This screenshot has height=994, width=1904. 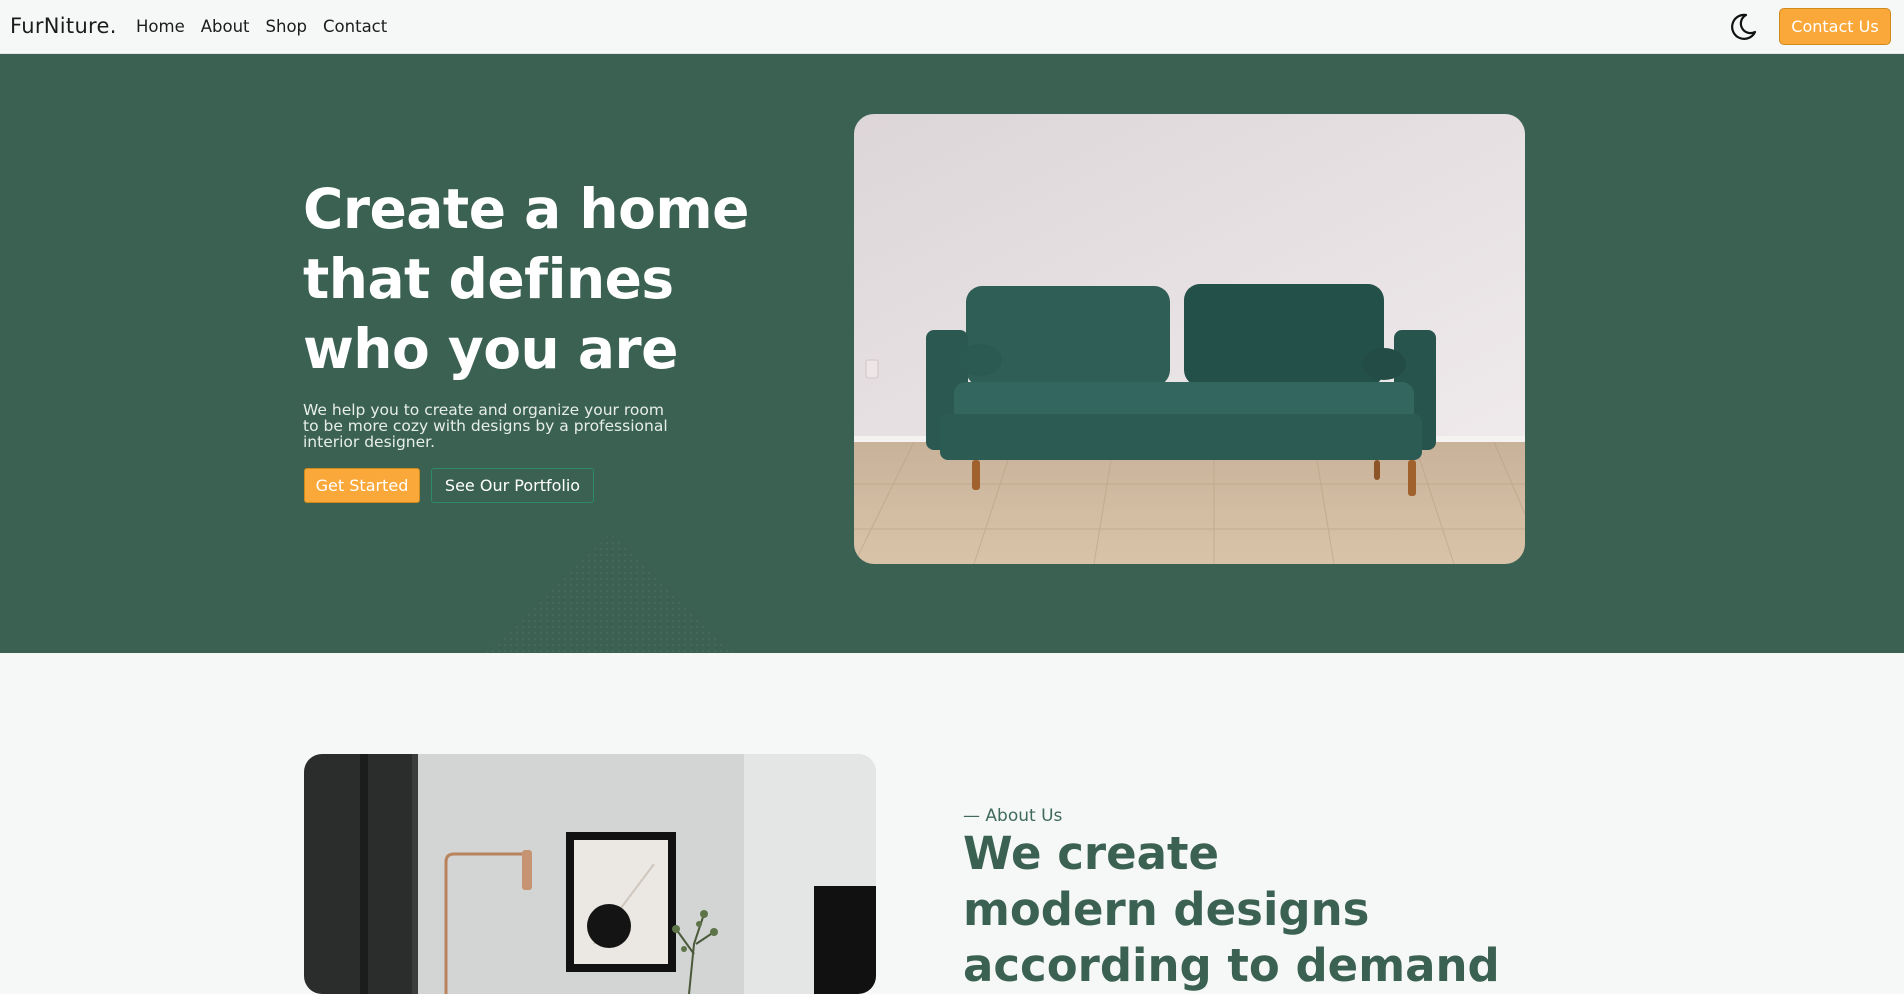 What do you see at coordinates (369, 442) in the screenshot?
I see `hero-description-line: interior designer.` at bounding box center [369, 442].